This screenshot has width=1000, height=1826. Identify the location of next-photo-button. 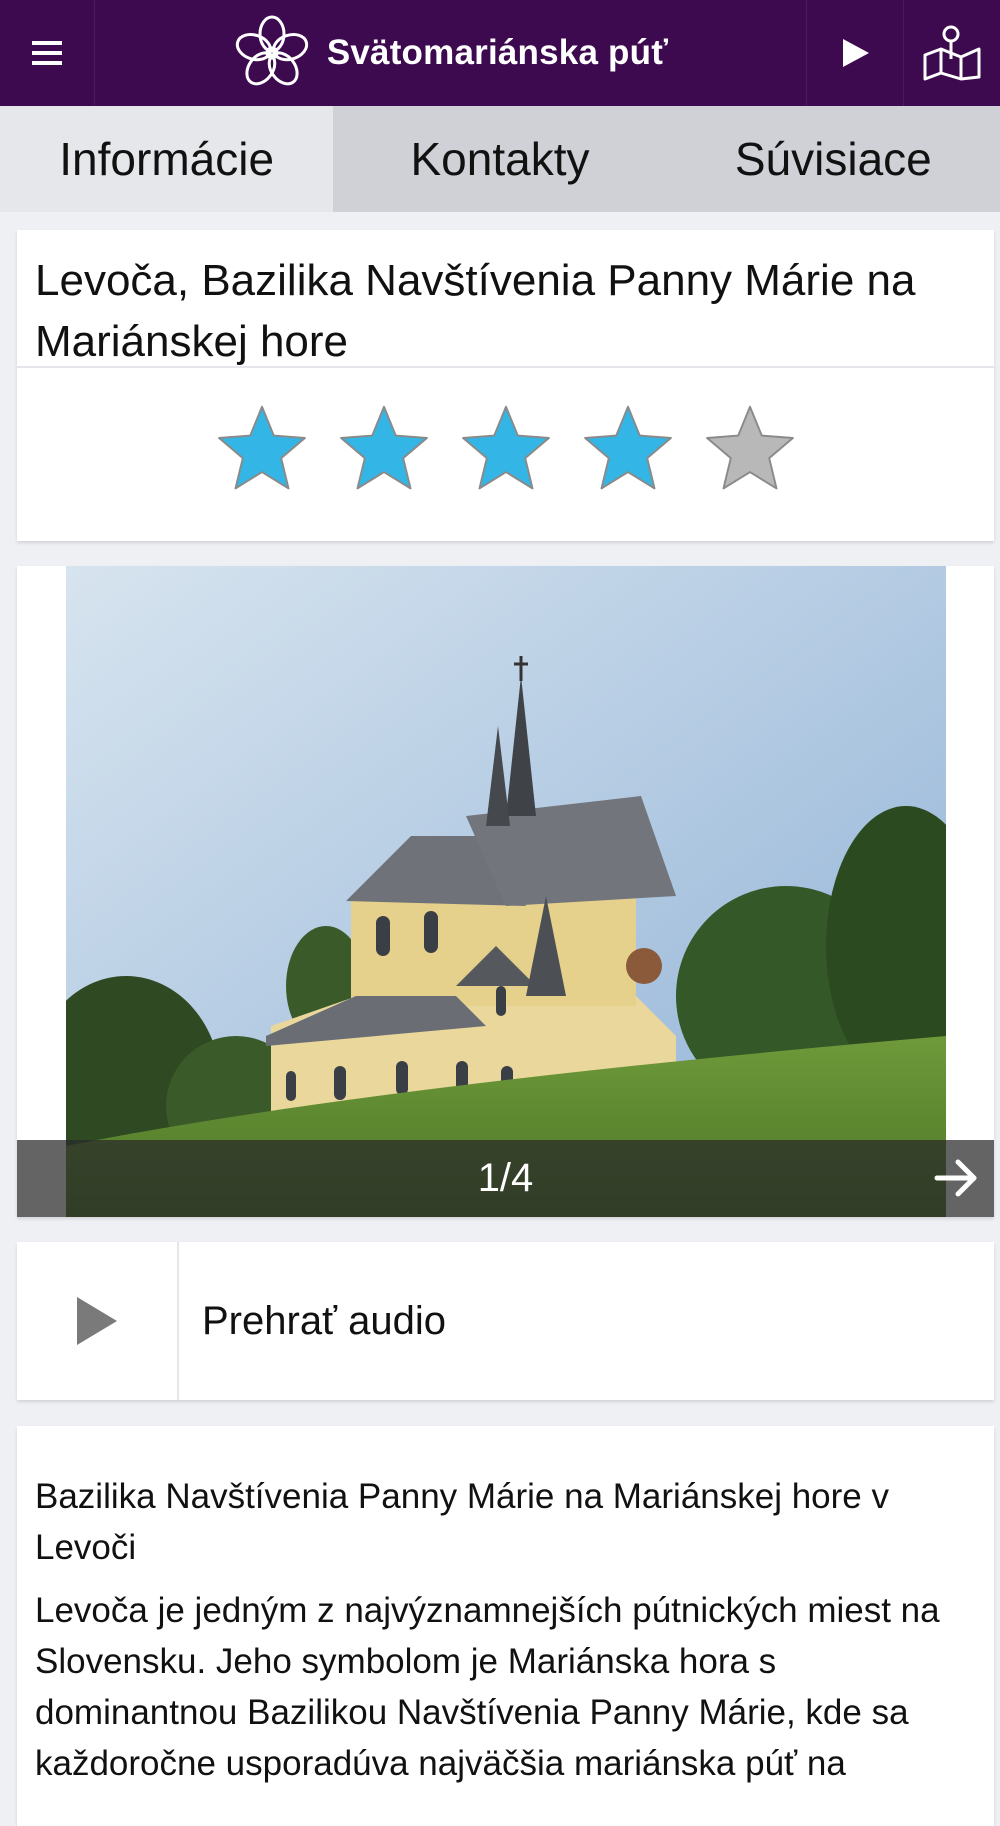
(956, 1178).